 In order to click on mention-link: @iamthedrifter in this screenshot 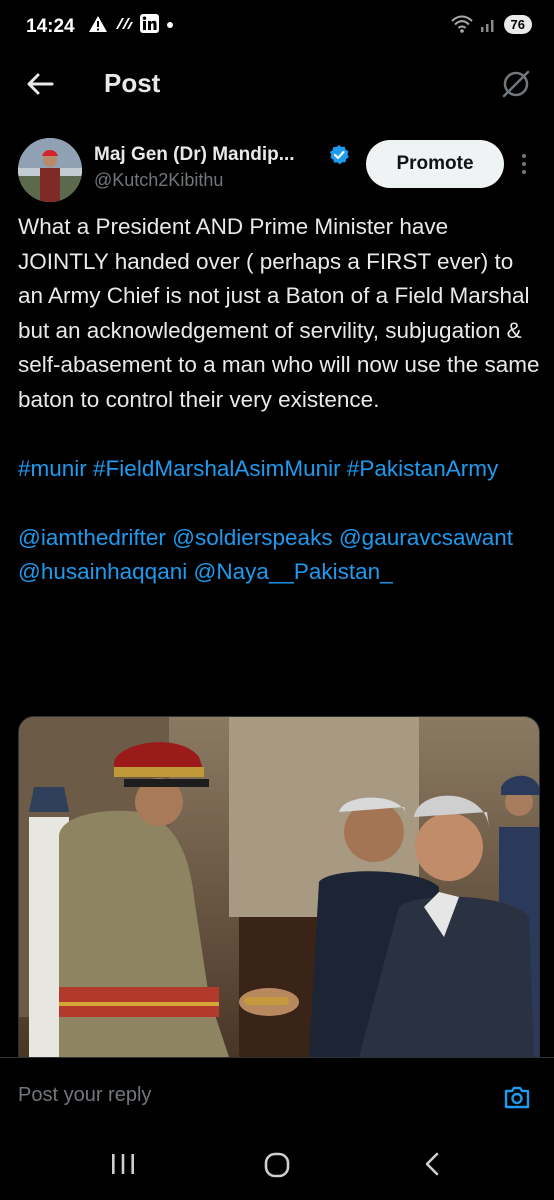, I will do `click(92, 537)`.